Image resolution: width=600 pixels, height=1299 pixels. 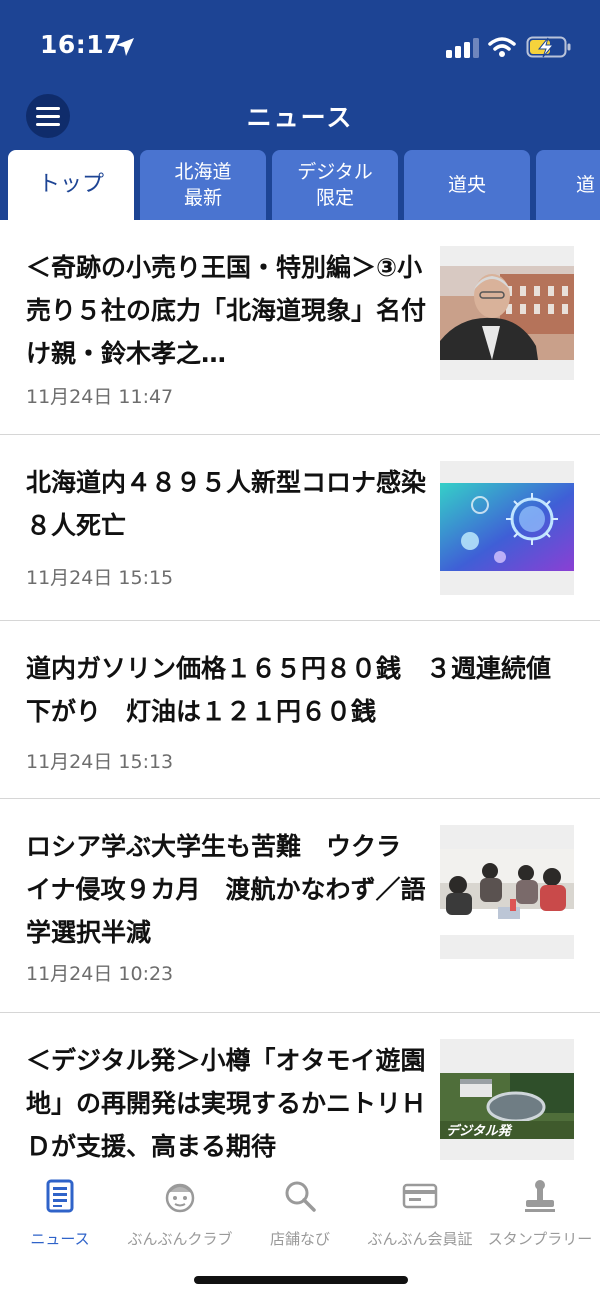 What do you see at coordinates (100, 974) in the screenshot?
I see `article-date: 11月24日 10:23` at bounding box center [100, 974].